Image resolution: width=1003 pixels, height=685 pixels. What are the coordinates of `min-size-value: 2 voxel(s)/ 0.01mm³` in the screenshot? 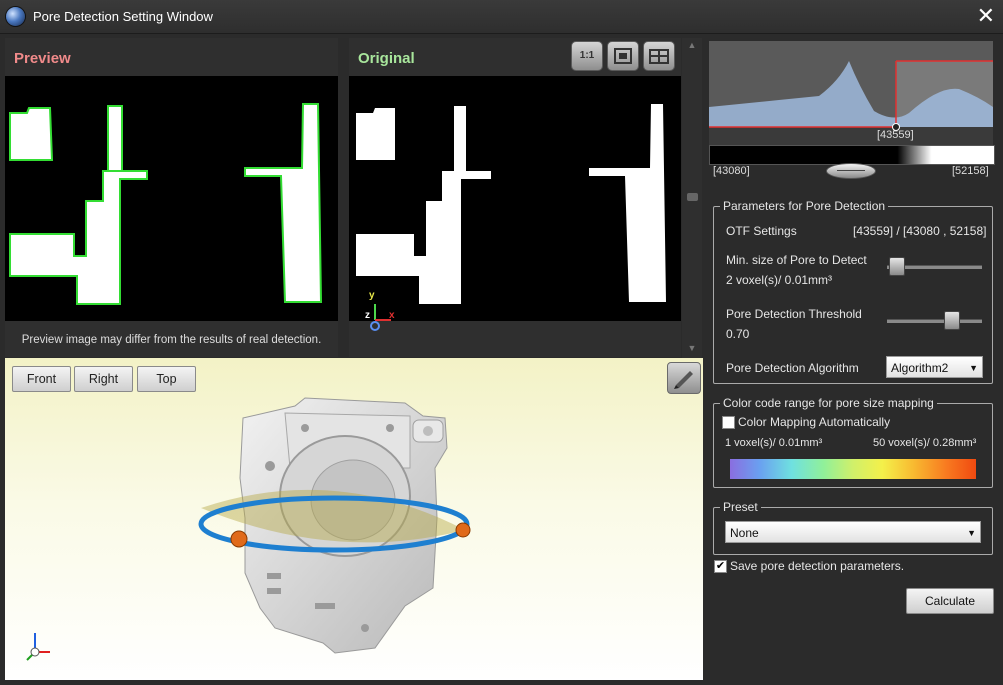 It's located at (779, 280).